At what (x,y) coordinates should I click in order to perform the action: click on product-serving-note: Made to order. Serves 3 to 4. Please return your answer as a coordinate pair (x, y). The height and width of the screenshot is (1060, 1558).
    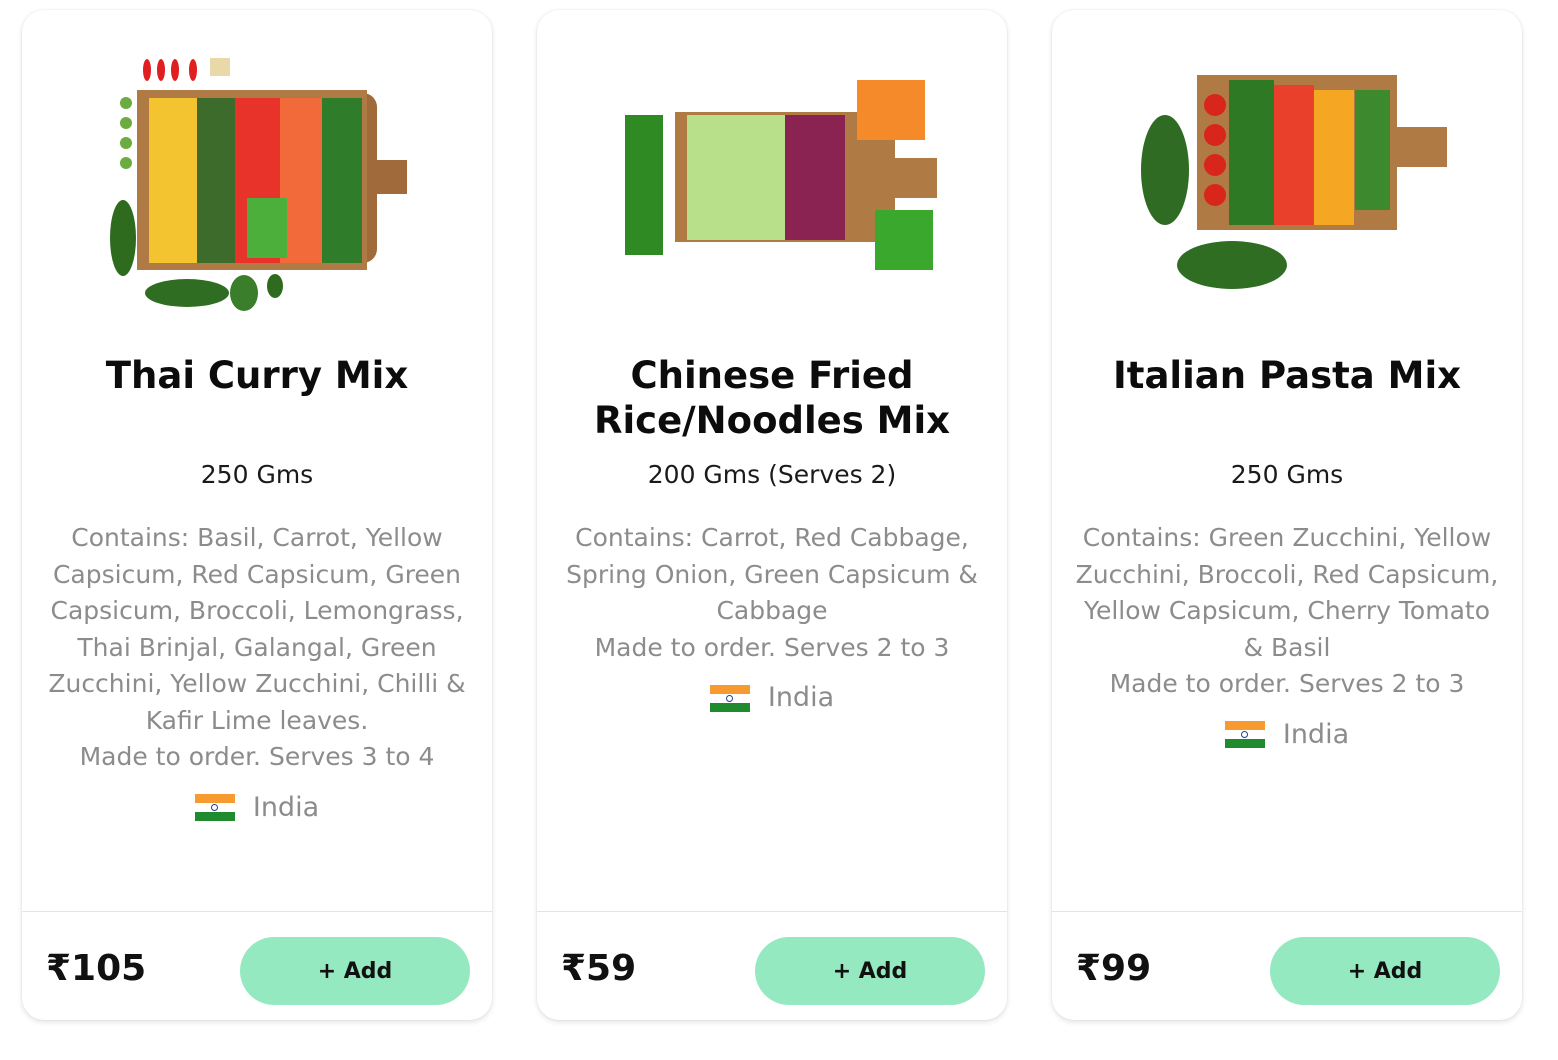
    Looking at the image, I should click on (257, 756).